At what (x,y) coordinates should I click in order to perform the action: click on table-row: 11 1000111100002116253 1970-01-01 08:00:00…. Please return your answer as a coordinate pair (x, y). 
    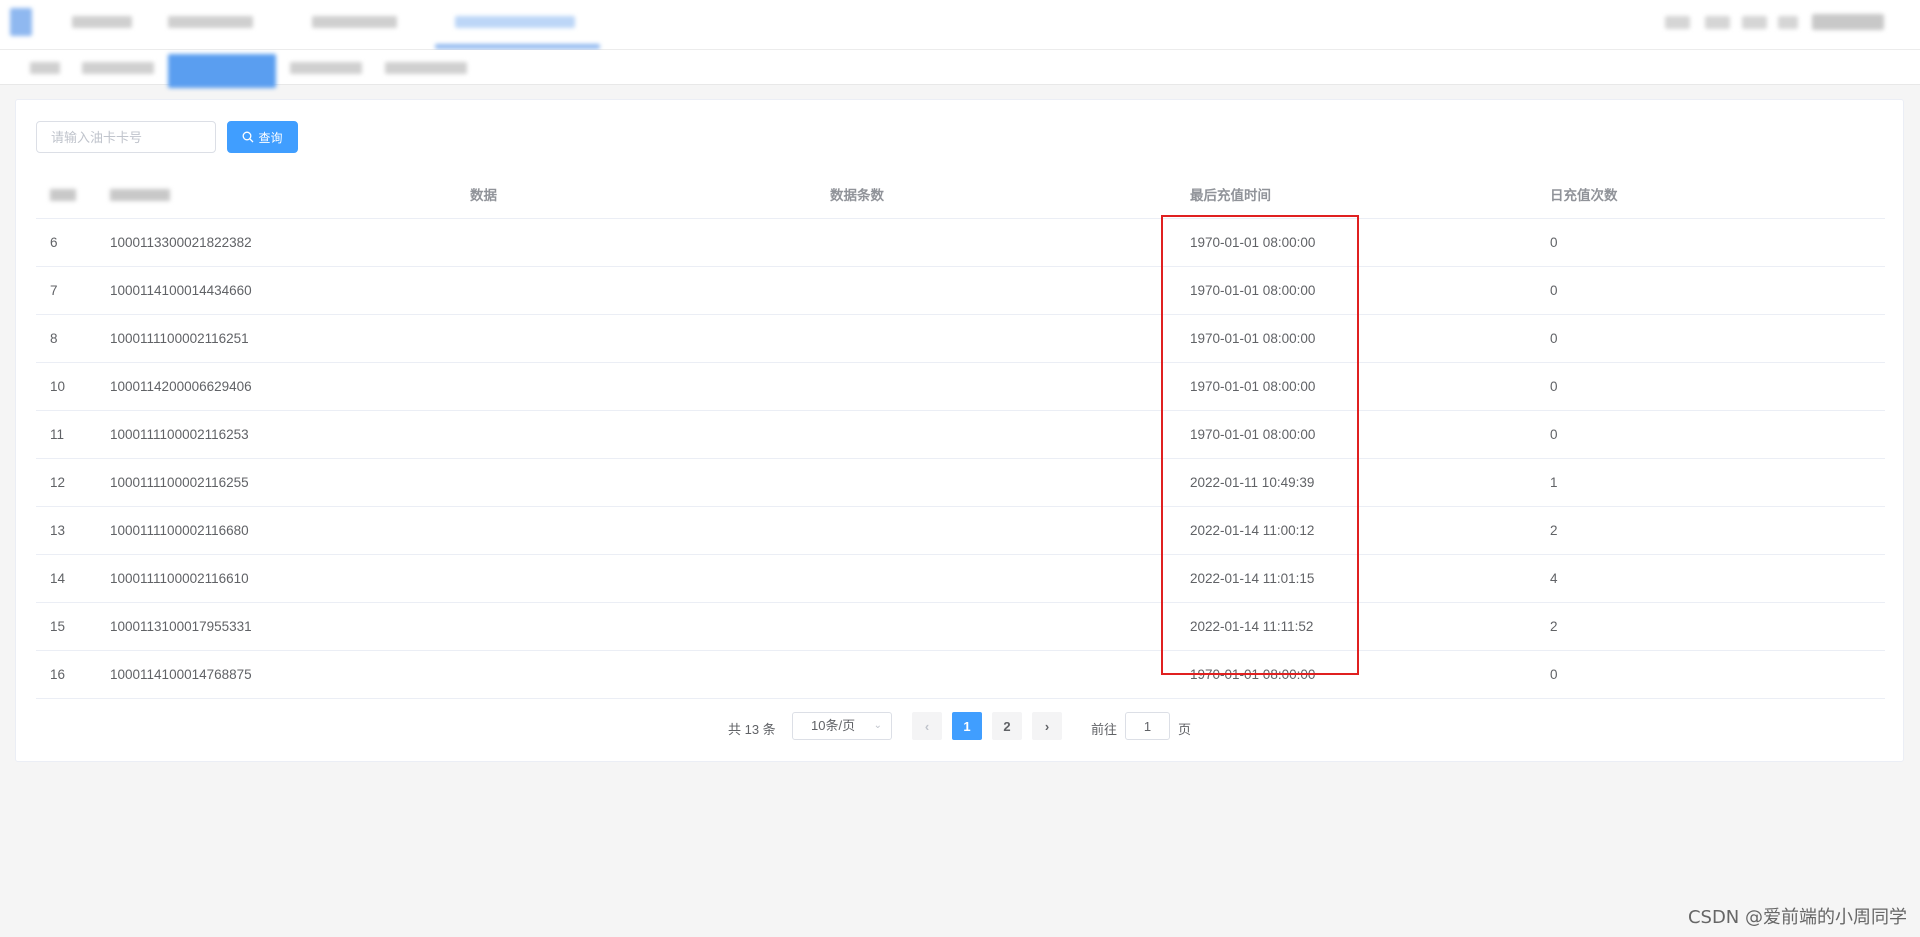
    Looking at the image, I should click on (960, 434).